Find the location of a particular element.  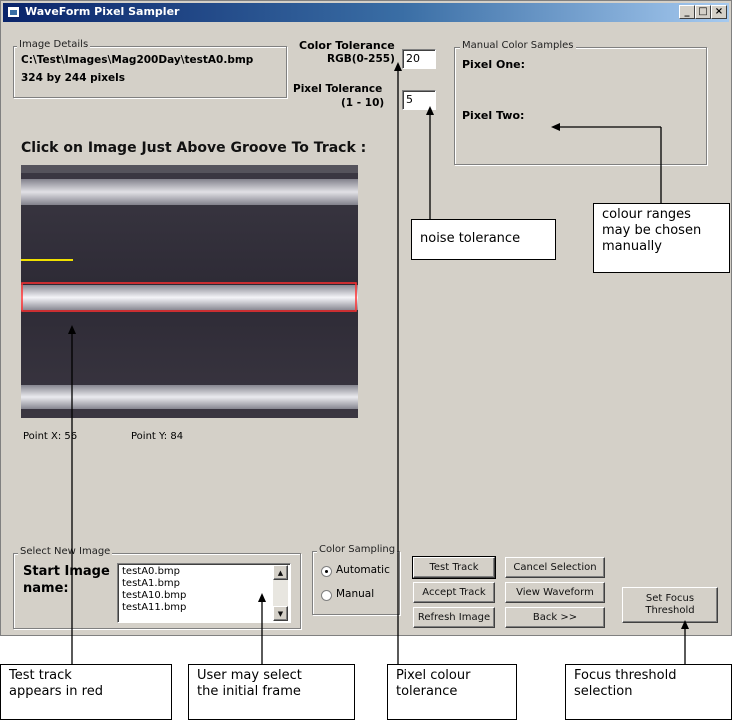

arrowhead-focus is located at coordinates (685, 624).